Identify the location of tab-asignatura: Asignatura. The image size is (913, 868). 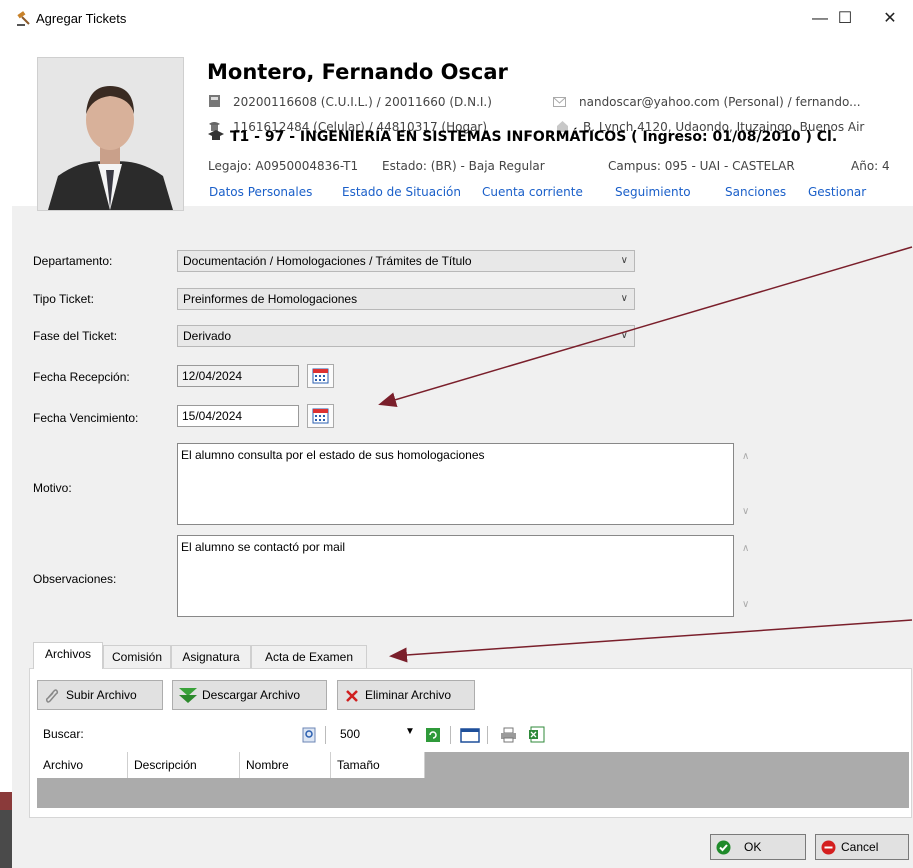
(211, 656).